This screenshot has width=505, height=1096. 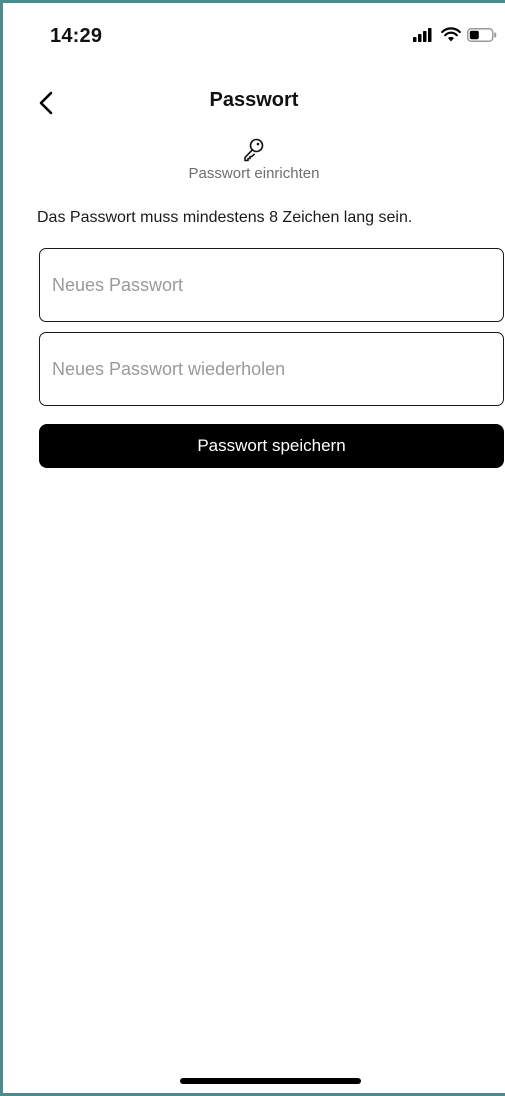 I want to click on section-subtitle: Passwort einrichten, so click(x=254, y=173).